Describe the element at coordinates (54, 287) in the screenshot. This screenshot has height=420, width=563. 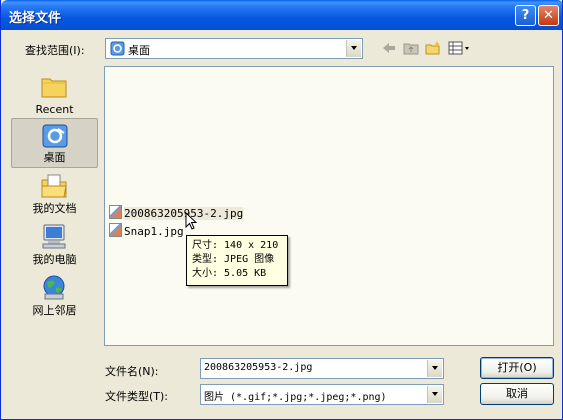
I see `network-places-icon` at that location.